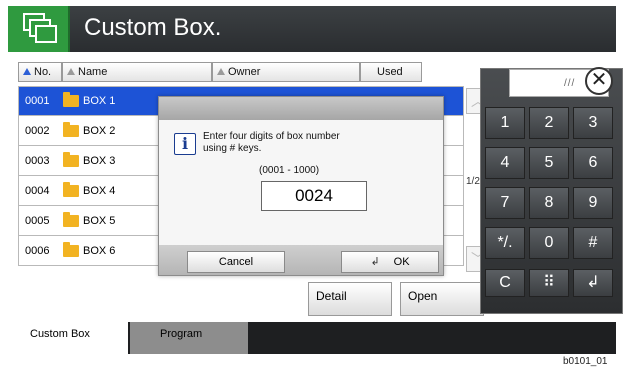 The width and height of the screenshot is (623, 369). I want to click on key-9: 9, so click(593, 203).